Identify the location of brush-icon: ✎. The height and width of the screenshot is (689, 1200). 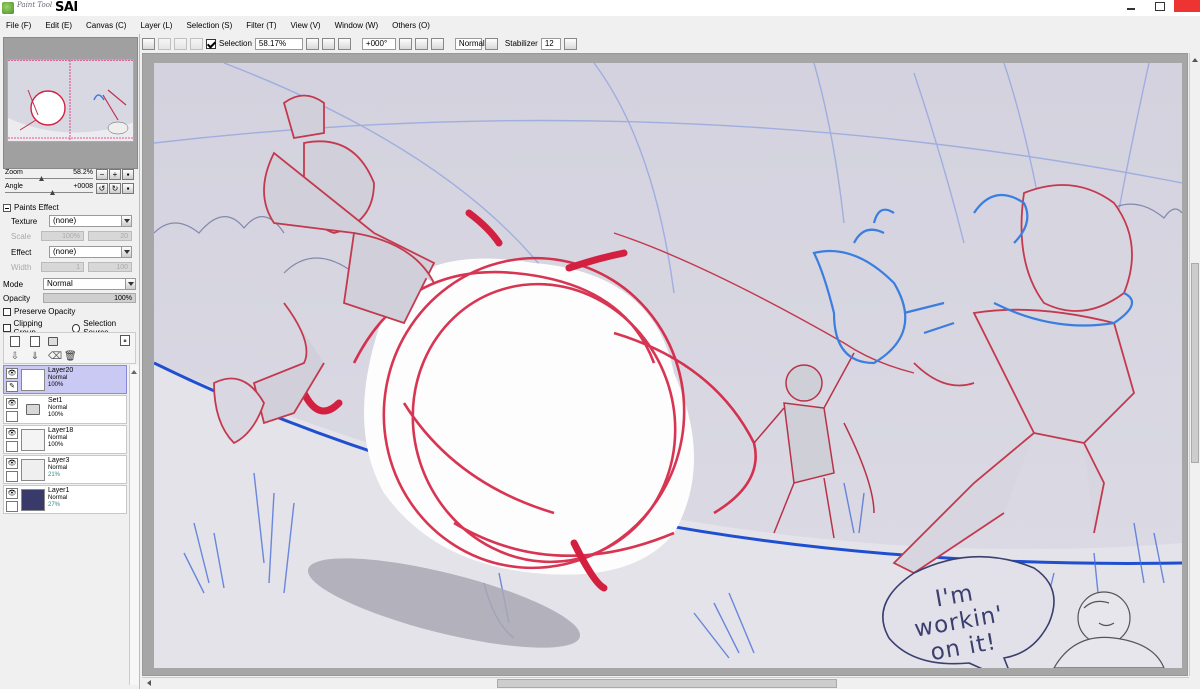
(12, 386).